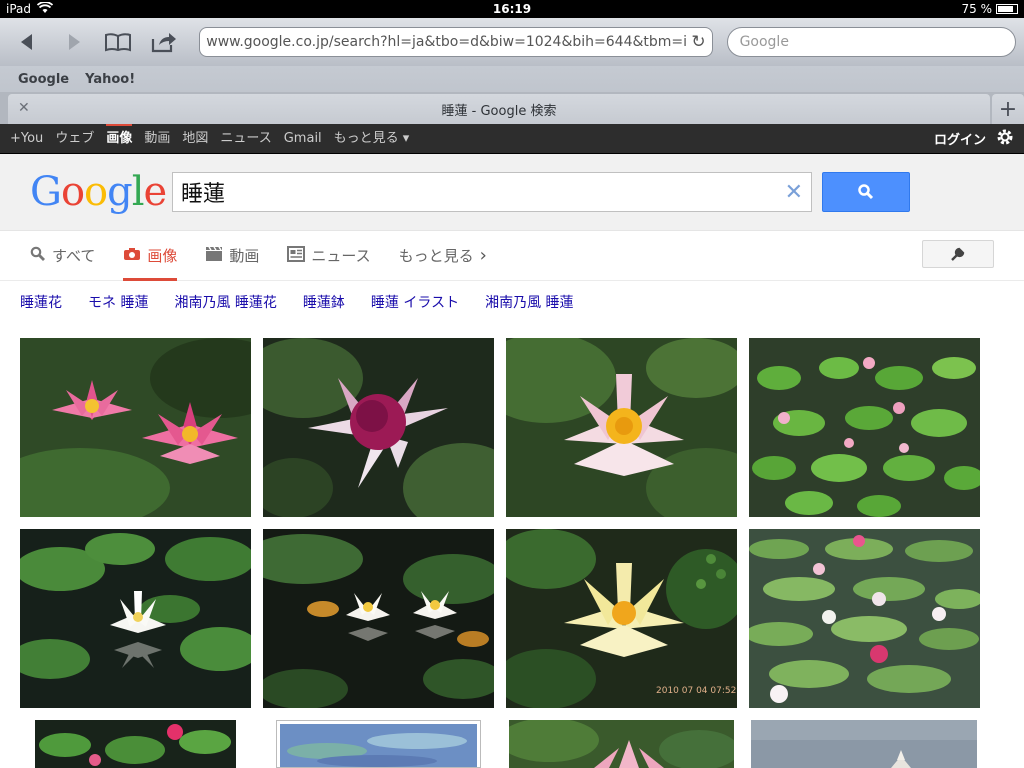  What do you see at coordinates (415, 302) in the screenshot?
I see `related-link: 睡蓮 イラスト` at bounding box center [415, 302].